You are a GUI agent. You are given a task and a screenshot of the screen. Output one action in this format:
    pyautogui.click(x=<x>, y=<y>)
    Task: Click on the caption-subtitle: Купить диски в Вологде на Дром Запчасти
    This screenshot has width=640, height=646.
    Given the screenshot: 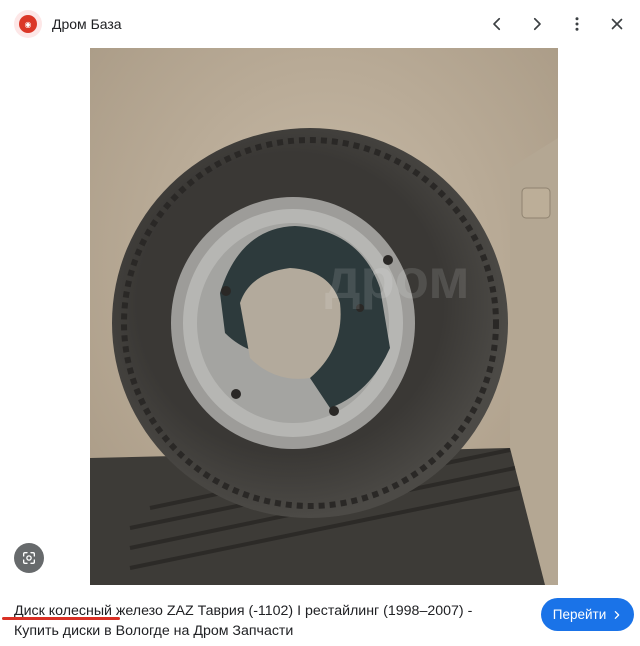 What is the action you would take?
    pyautogui.click(x=154, y=631)
    